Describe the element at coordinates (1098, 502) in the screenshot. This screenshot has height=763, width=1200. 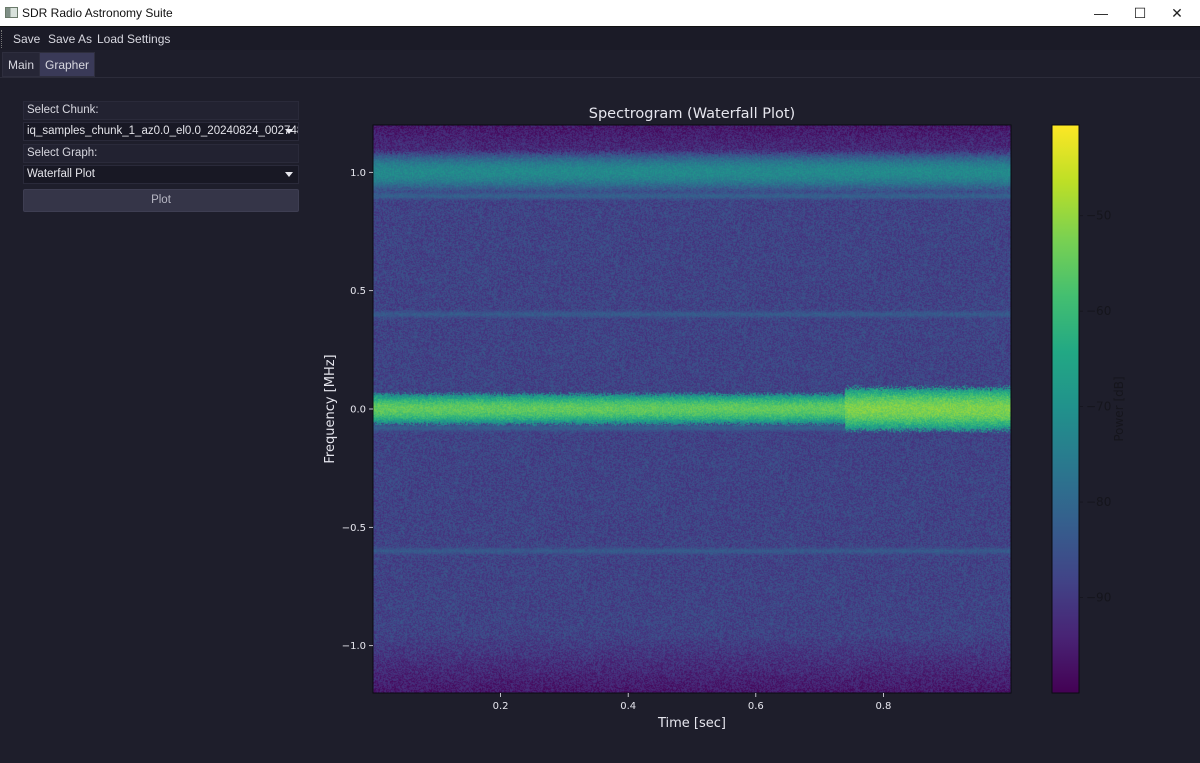
I see `colorbar-tick-label: −80` at that location.